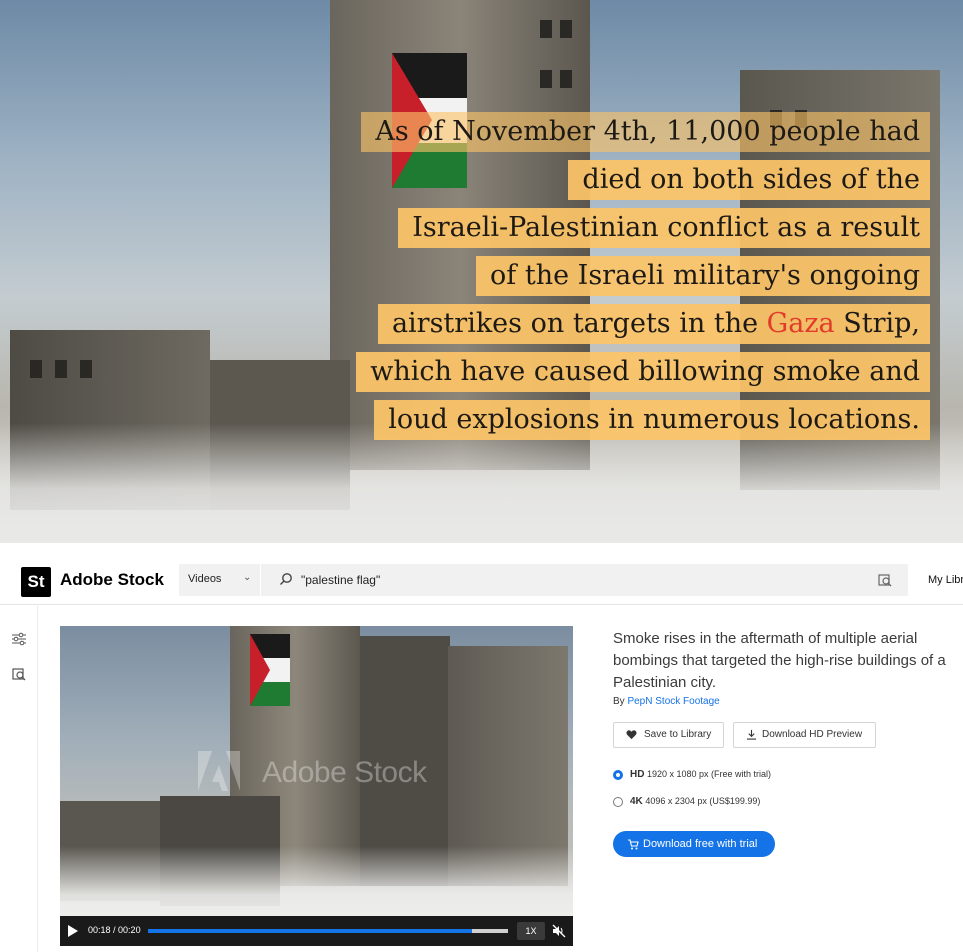 The image size is (963, 952). Describe the element at coordinates (99, 930) in the screenshot. I see `time-current: 00:18` at that location.